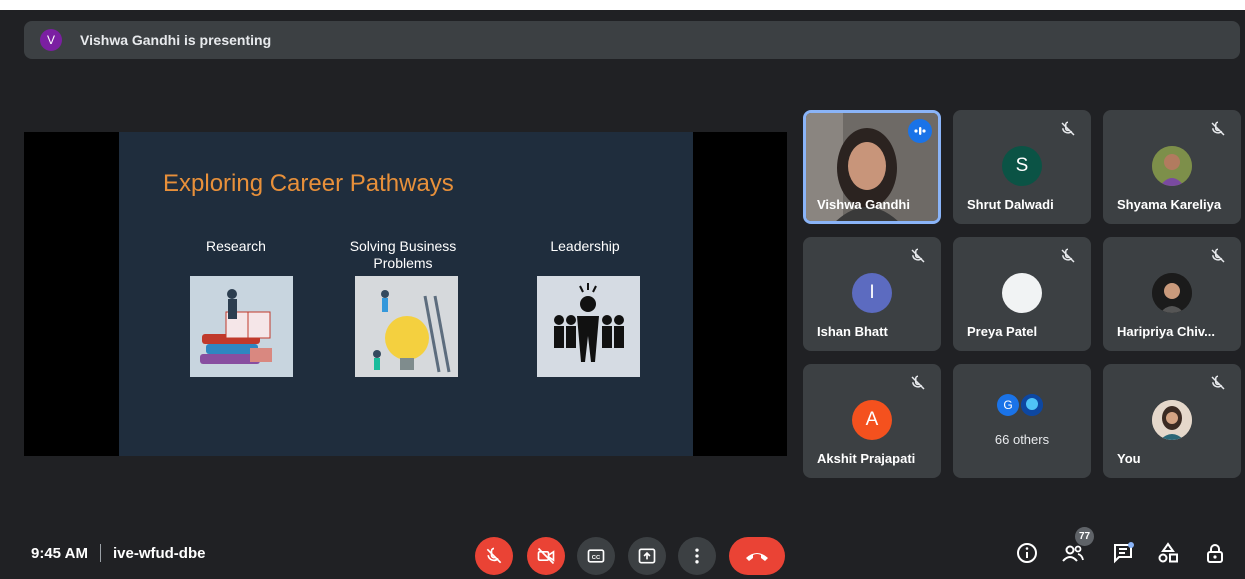  I want to click on present-screen-icon, so click(647, 556).